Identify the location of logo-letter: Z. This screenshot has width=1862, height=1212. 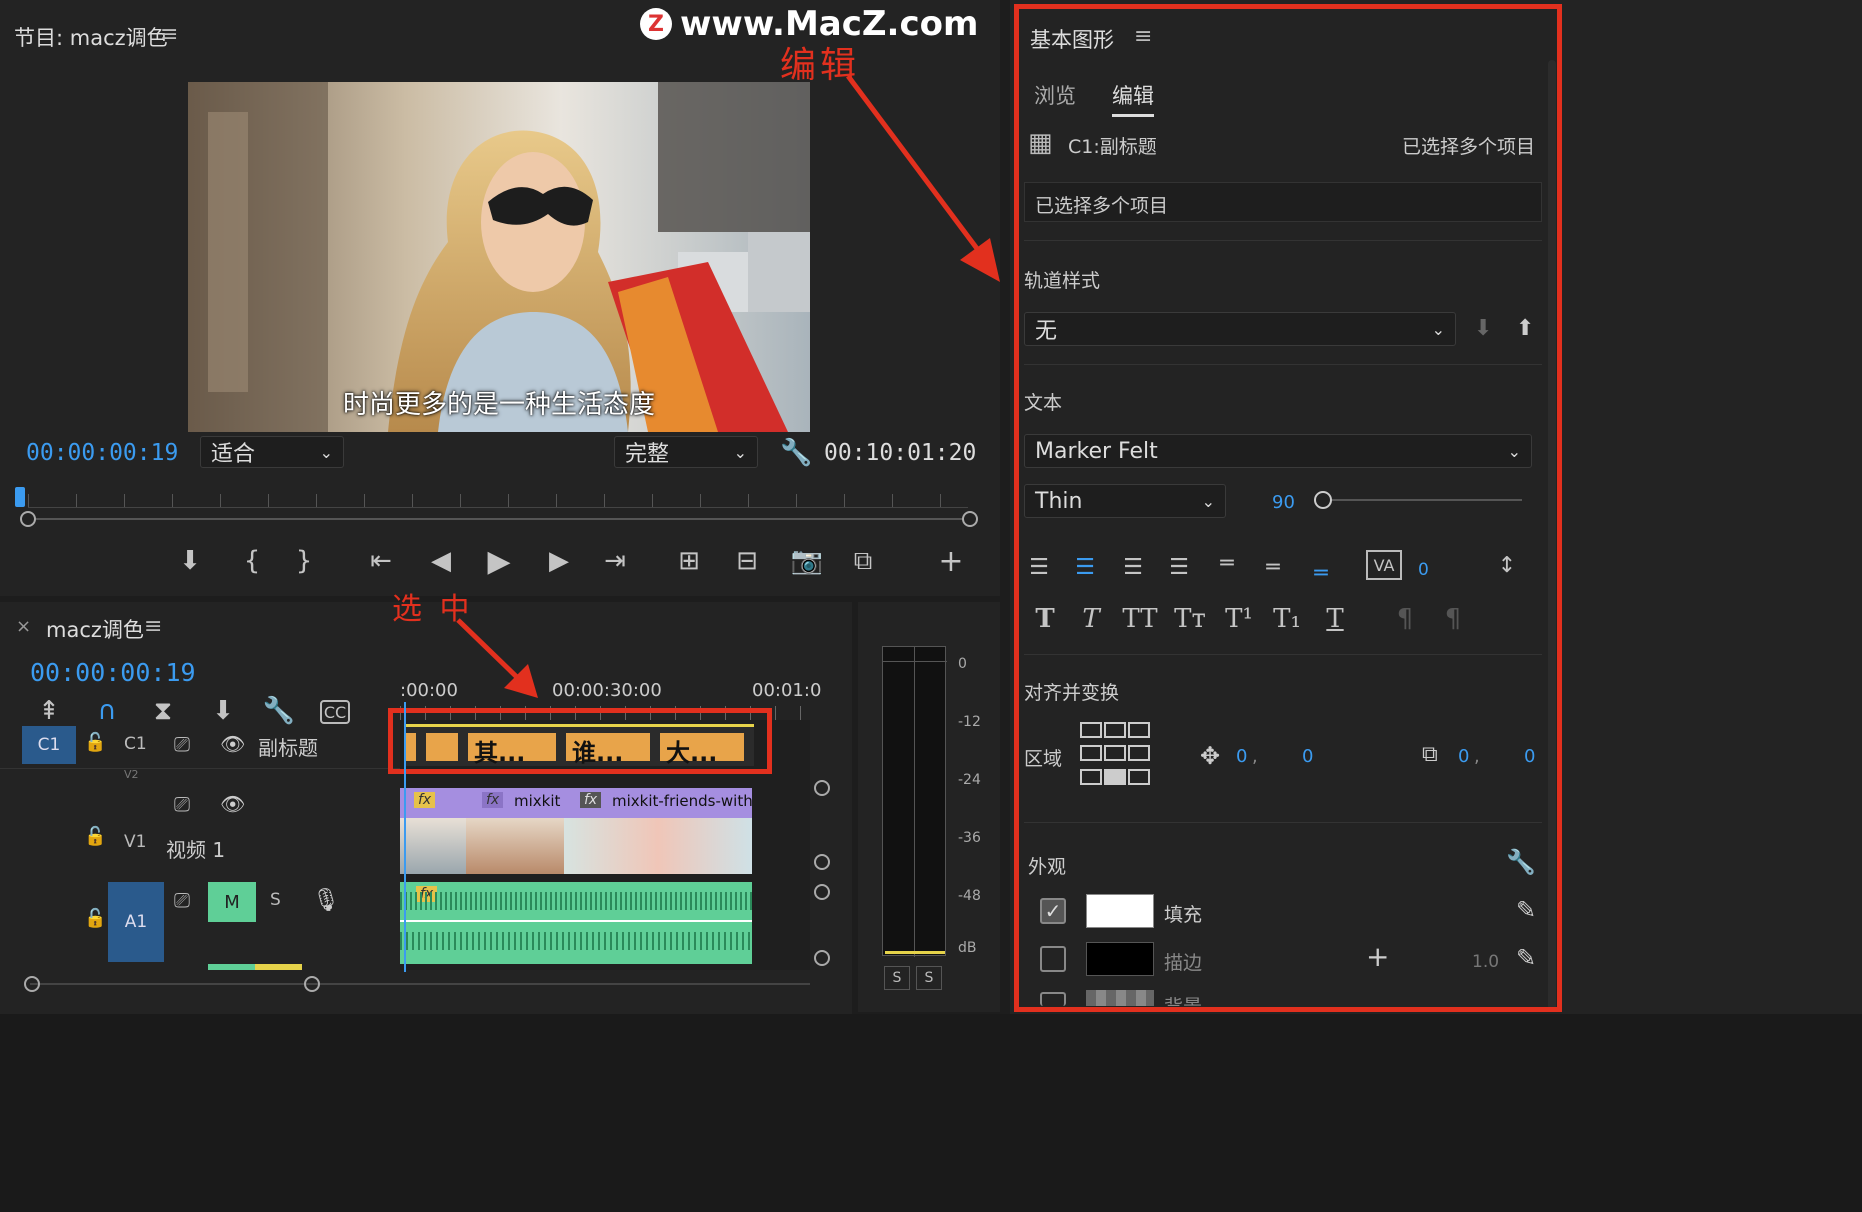
(656, 24).